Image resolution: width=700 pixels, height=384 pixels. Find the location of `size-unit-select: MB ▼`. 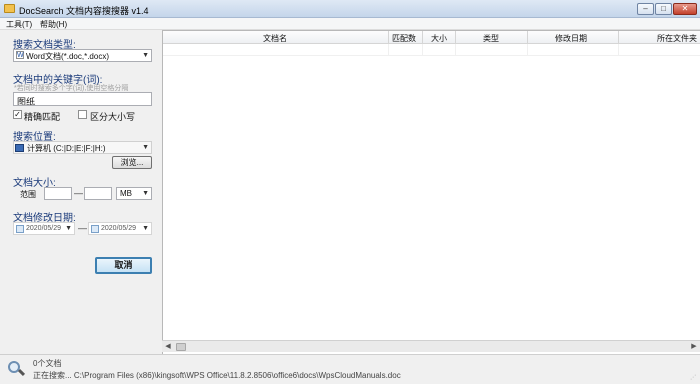

size-unit-select: MB ▼ is located at coordinates (134, 193).